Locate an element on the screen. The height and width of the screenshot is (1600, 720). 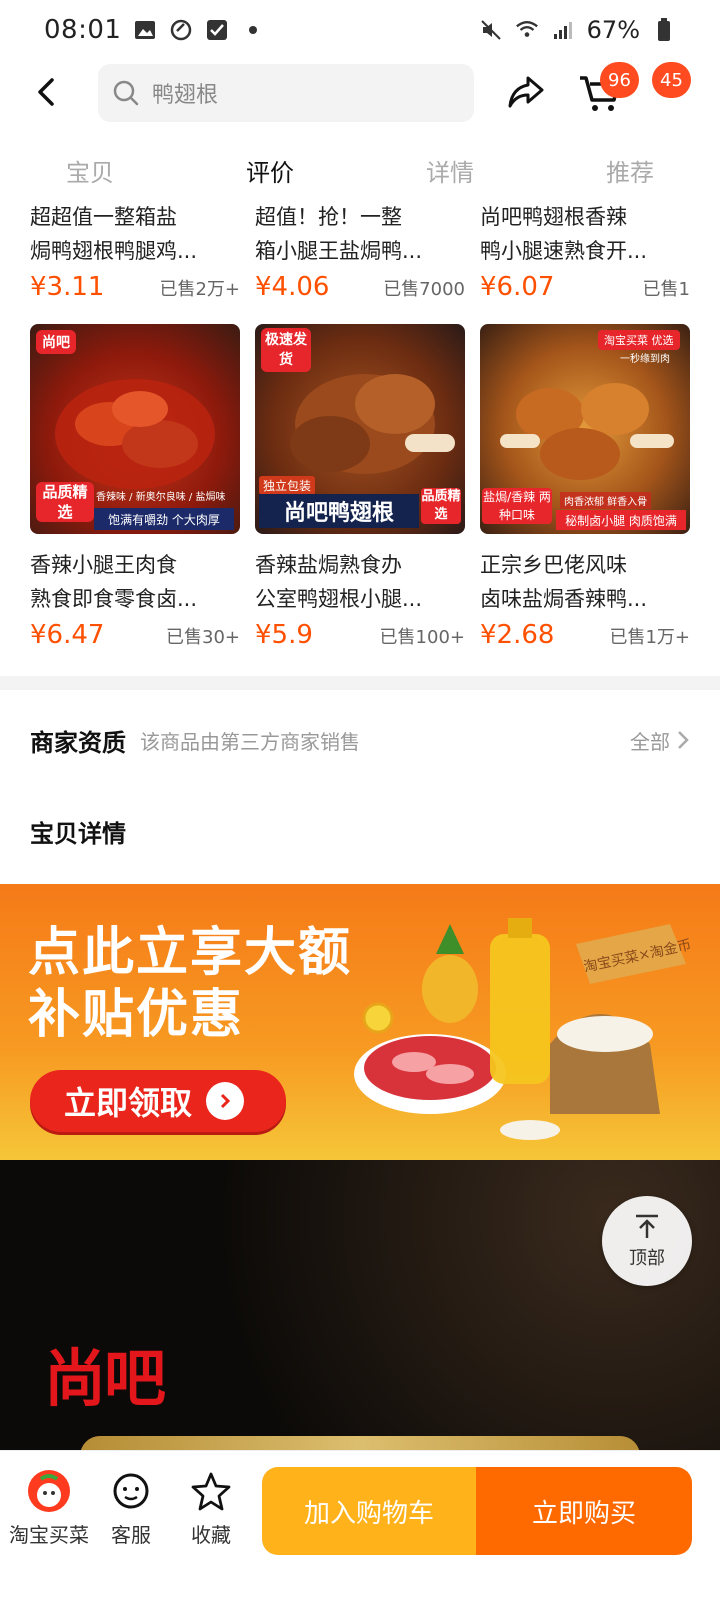
service-label: 客服 is located at coordinates (131, 1535).